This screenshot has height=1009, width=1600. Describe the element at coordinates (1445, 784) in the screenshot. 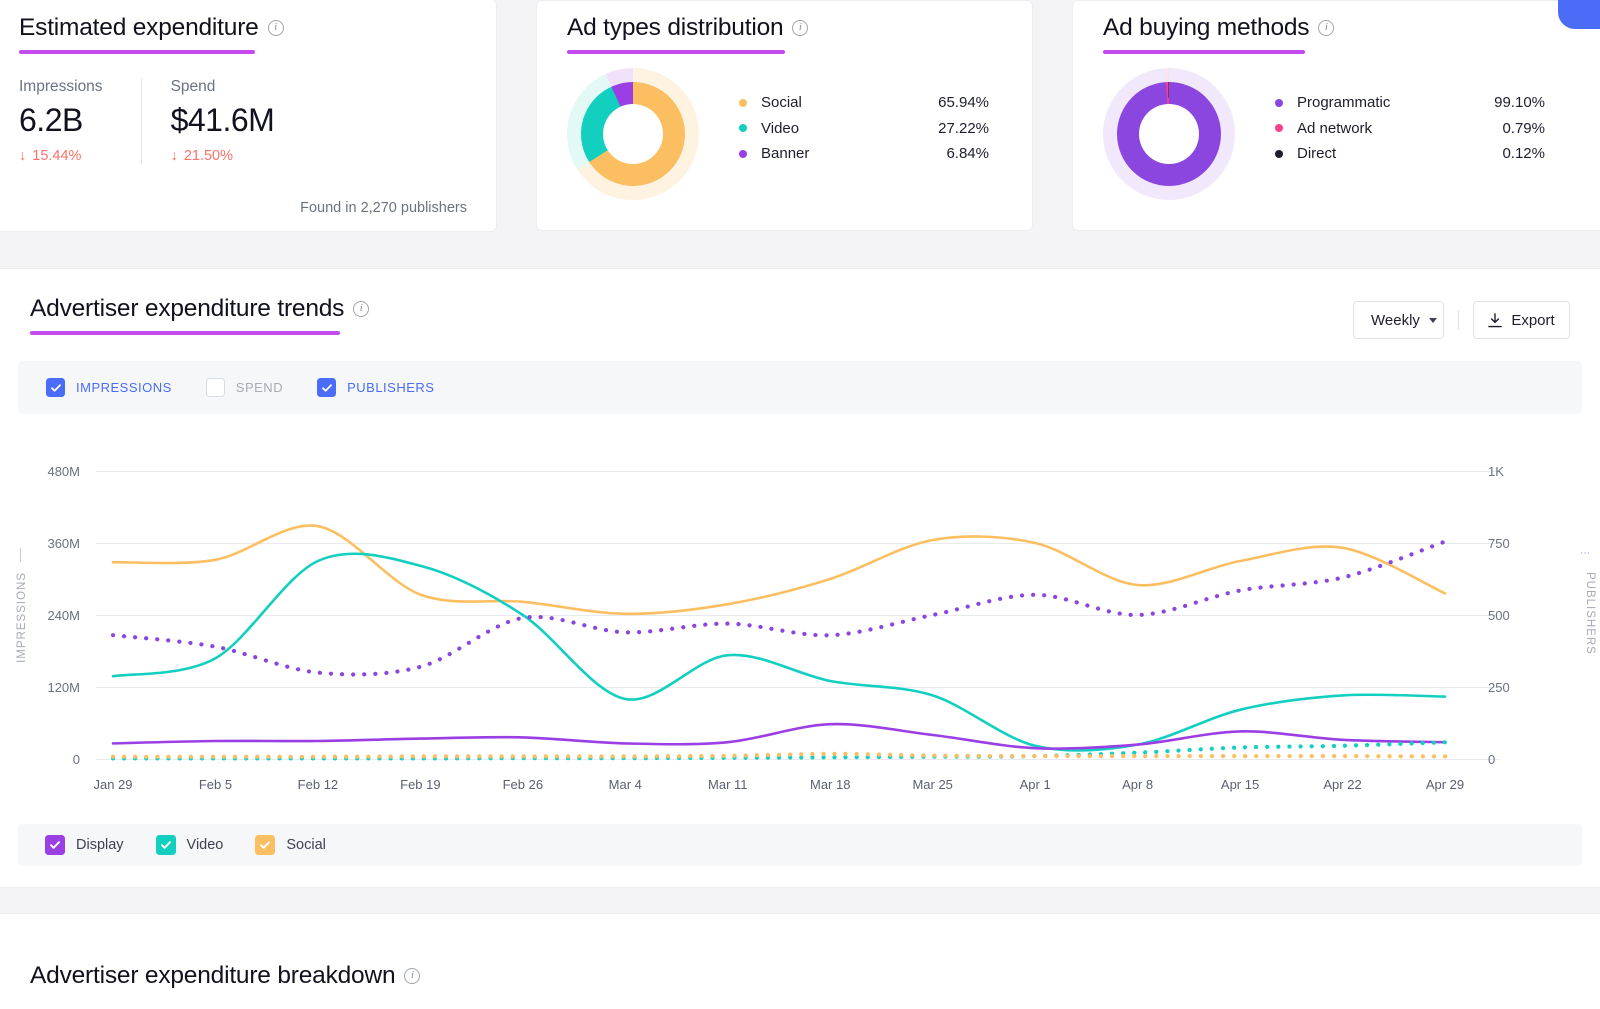

I see `x-axis-tick: Apr 29` at that location.